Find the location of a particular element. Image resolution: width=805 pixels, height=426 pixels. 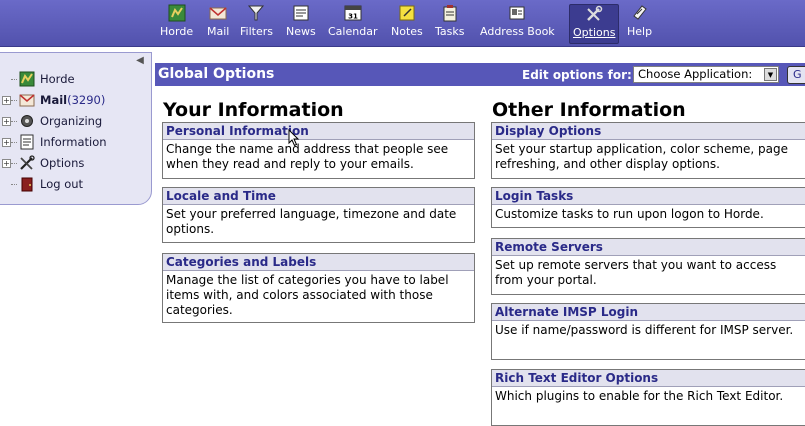

help-icon is located at coordinates (639, 12).